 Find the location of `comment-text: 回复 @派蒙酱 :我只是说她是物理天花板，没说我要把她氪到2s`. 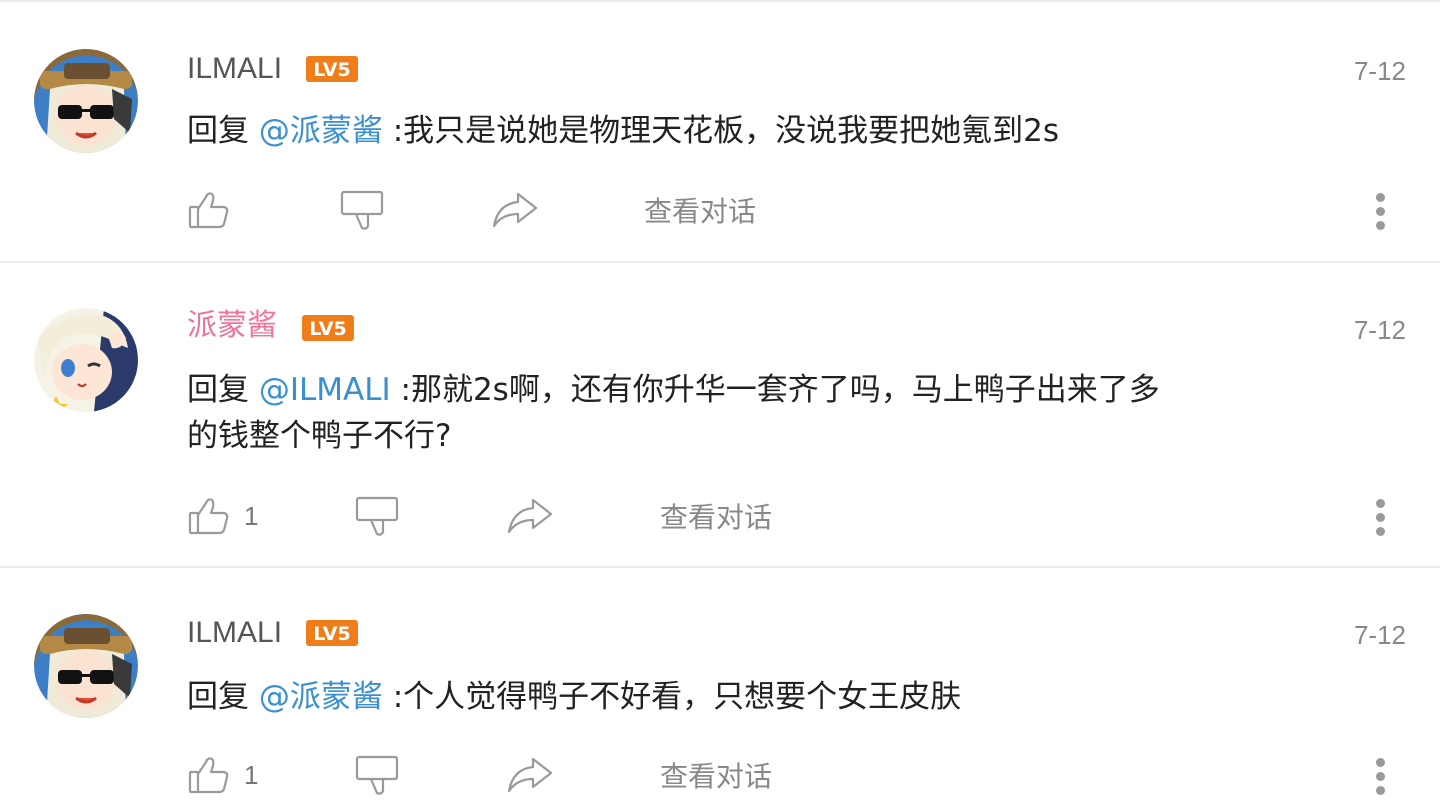

comment-text: 回复 @派蒙酱 :我只是说她是物理天花板，没说我要把她氪到2s is located at coordinates (687, 131).